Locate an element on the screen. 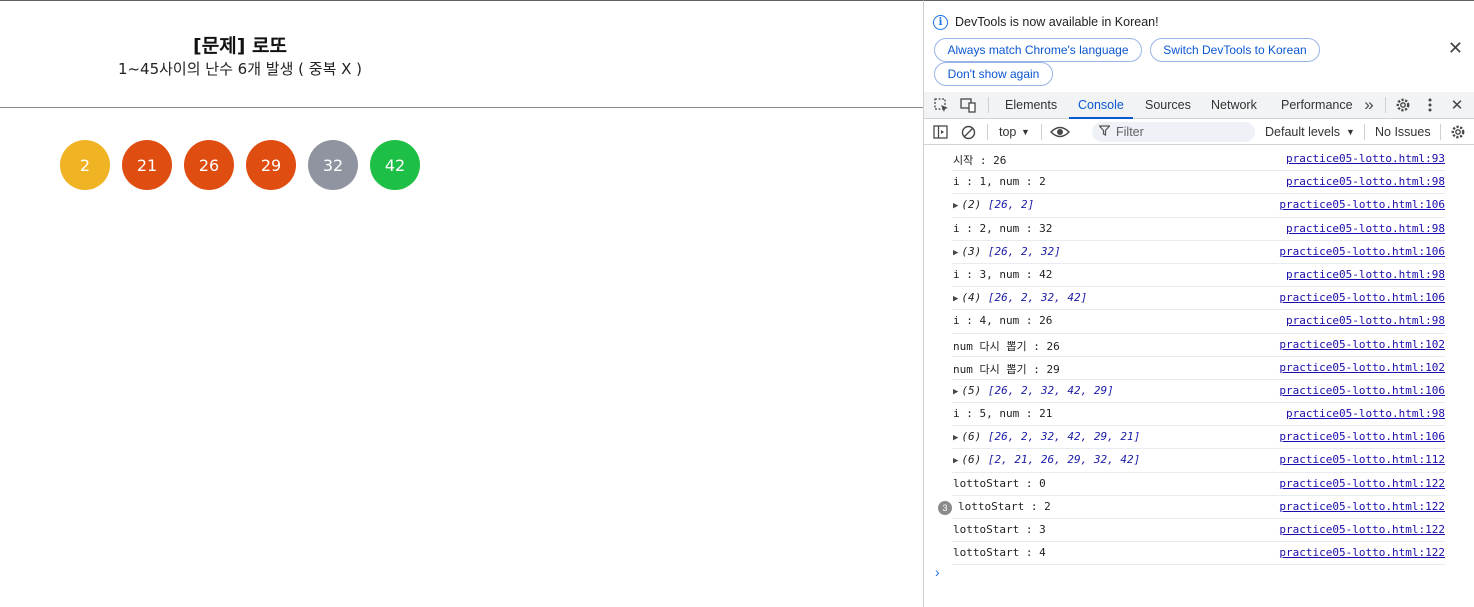  lotto-ball: 32 is located at coordinates (333, 165).